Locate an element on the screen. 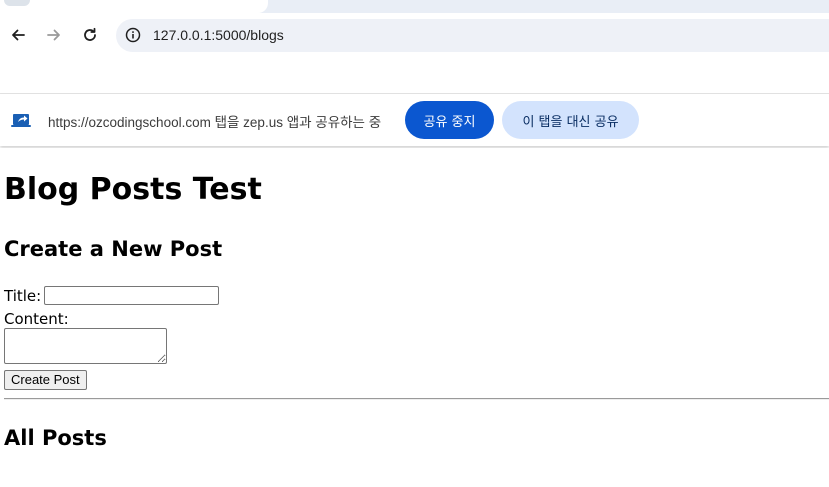 The height and width of the screenshot is (487, 829). reload-icon is located at coordinates (90, 34).